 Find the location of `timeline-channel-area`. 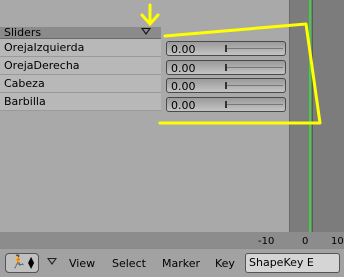

timeline-channel-area is located at coordinates (316, 116).